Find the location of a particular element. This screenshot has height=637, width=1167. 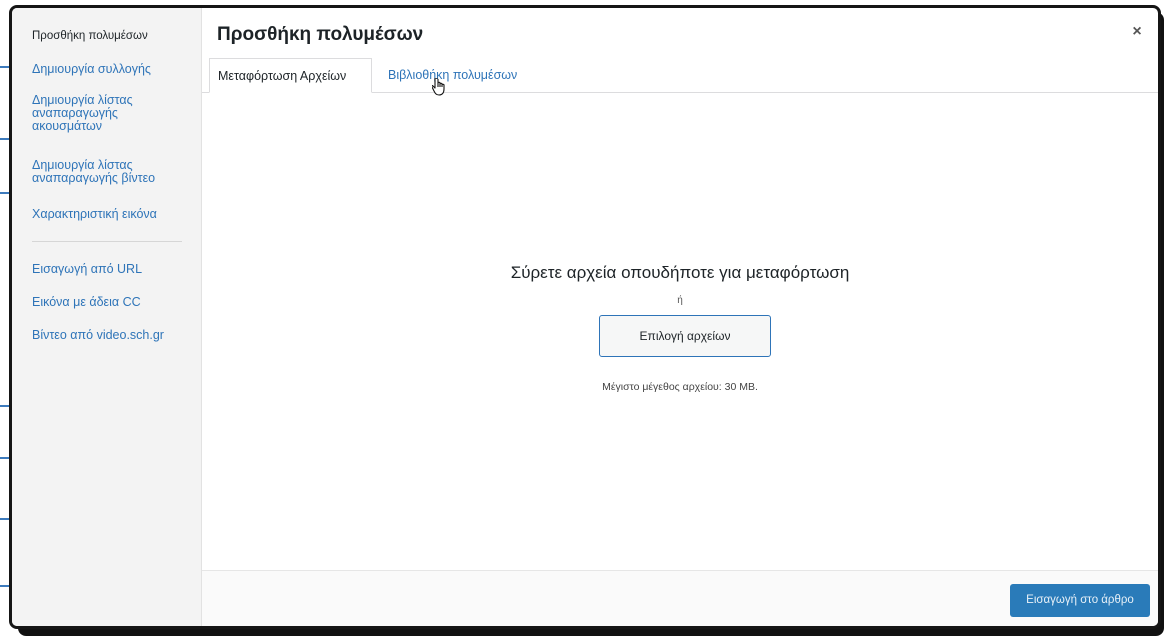

select-files-button: Επιλογή αρχείων is located at coordinates (685, 336).